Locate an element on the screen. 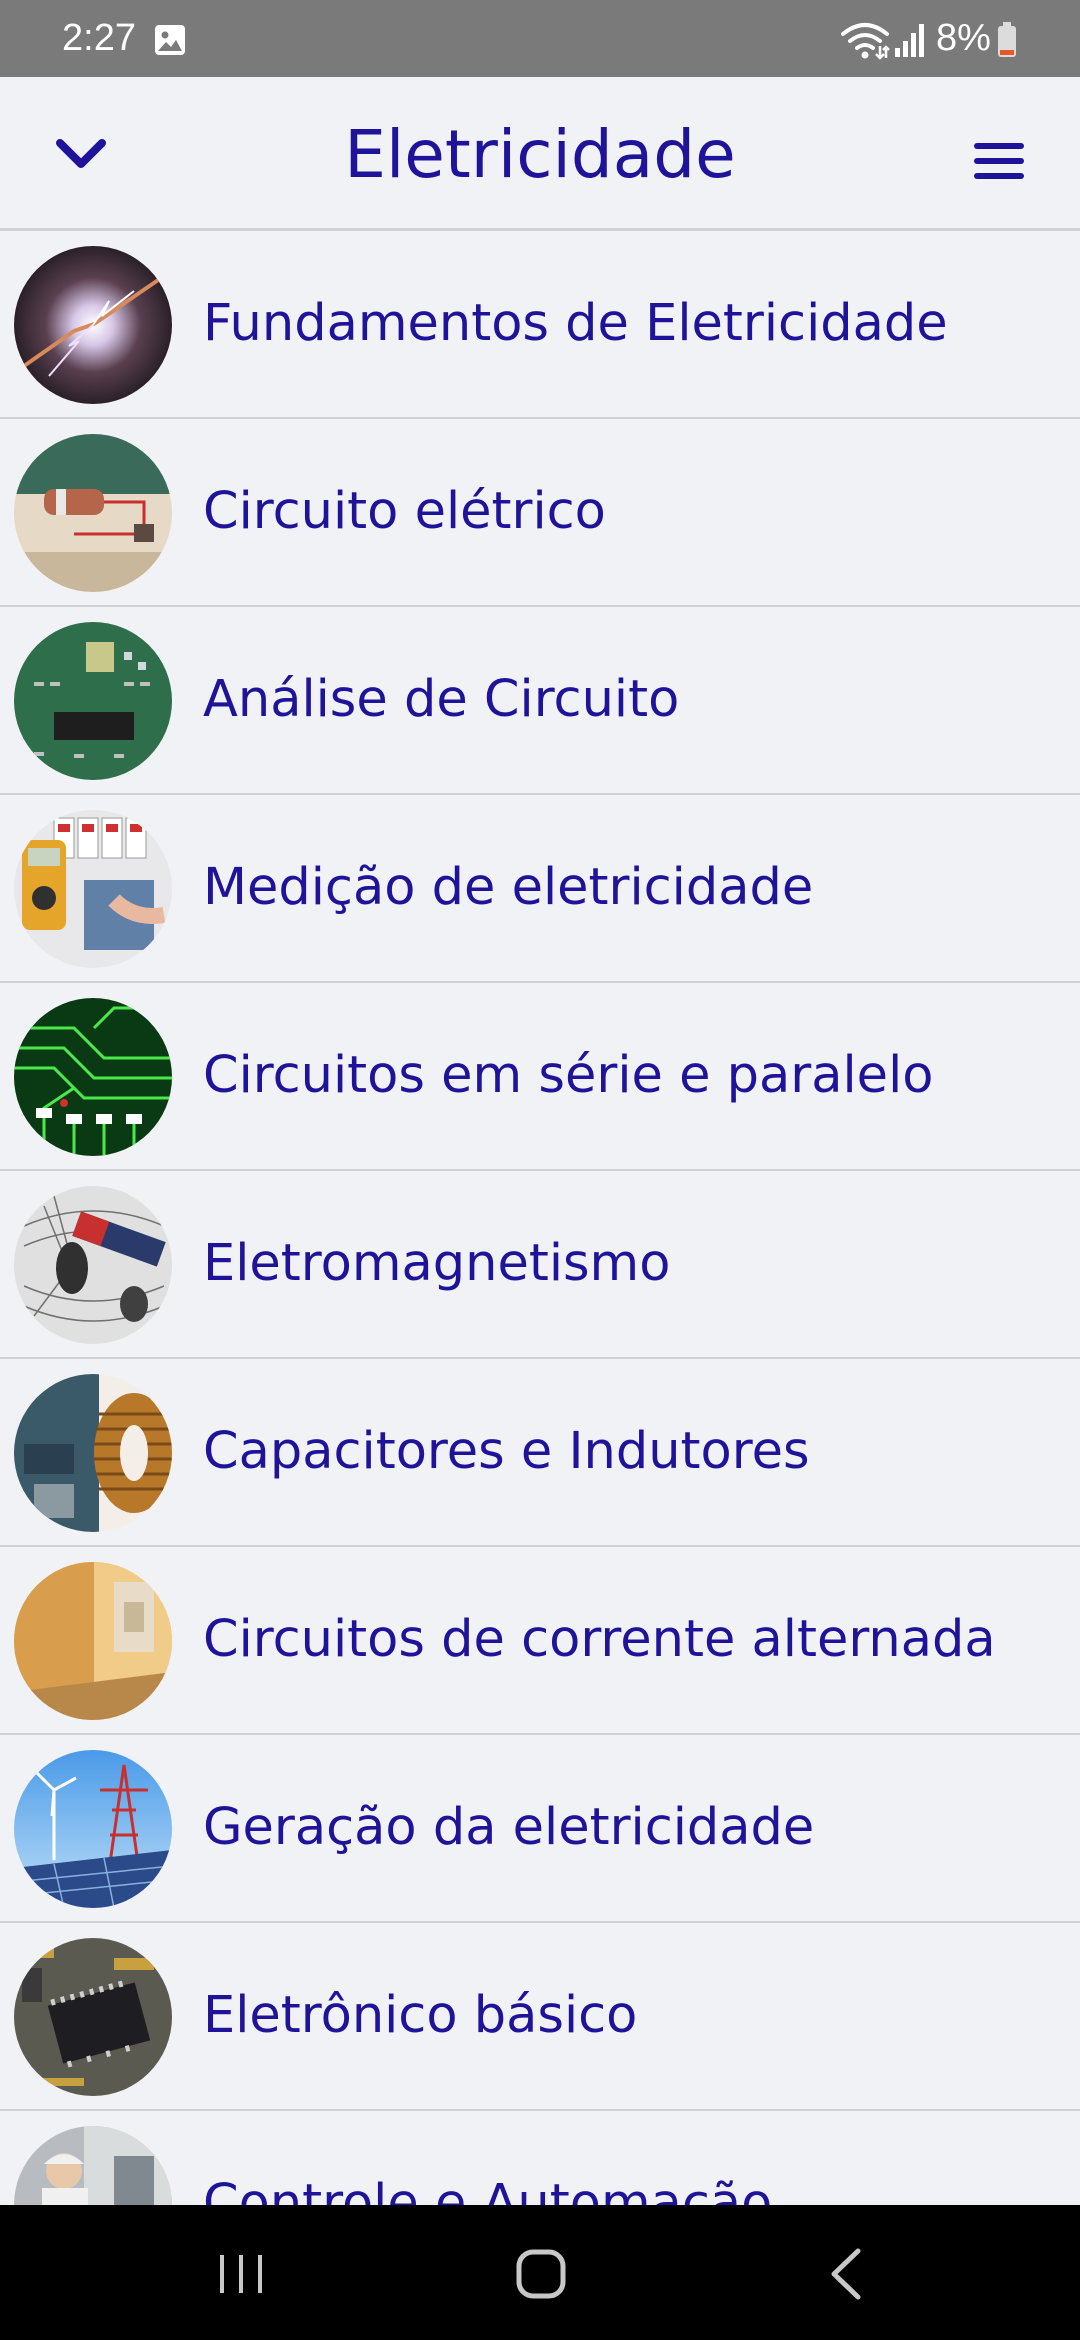 The height and width of the screenshot is (2340, 1080). hamburger-menu-icon is located at coordinates (999, 161).